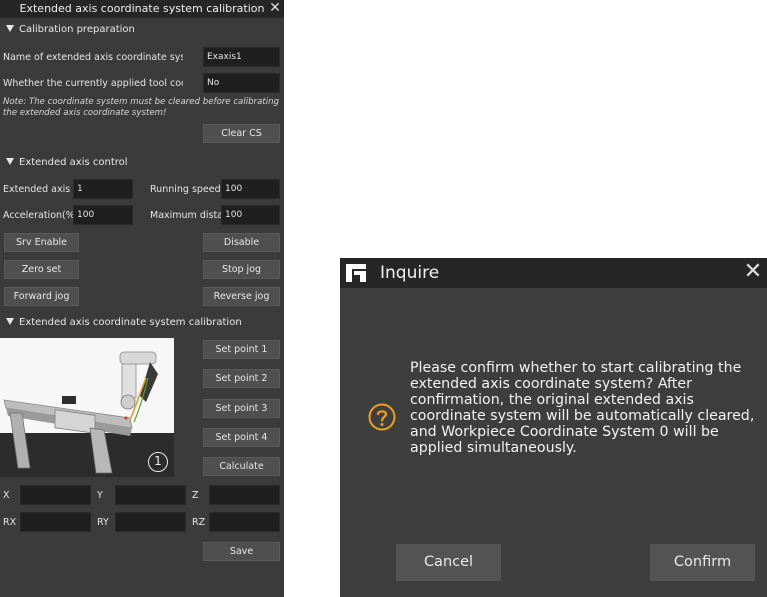 This screenshot has width=767, height=597. I want to click on reverse-jog-button: Reverse jog, so click(241, 296).